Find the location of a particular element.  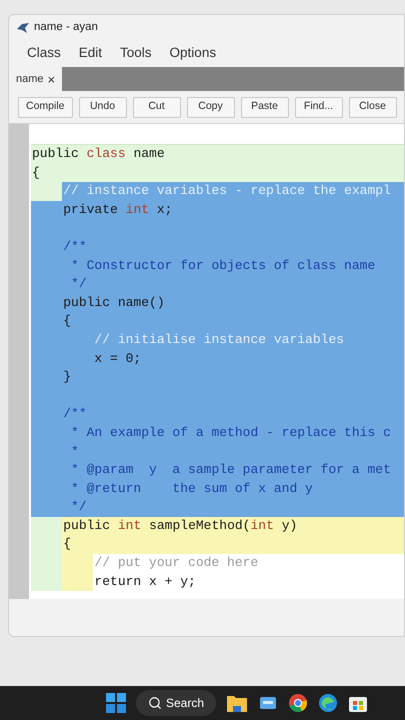

code-text: x; is located at coordinates (164, 209).